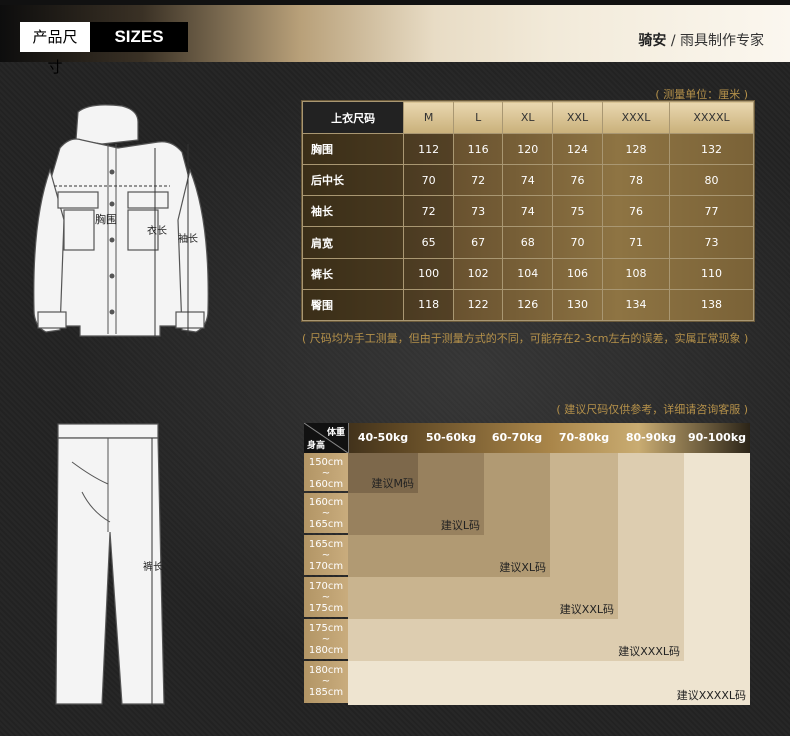  I want to click on table-row: 胸围 112 116 120 124 128 132, so click(528, 149).